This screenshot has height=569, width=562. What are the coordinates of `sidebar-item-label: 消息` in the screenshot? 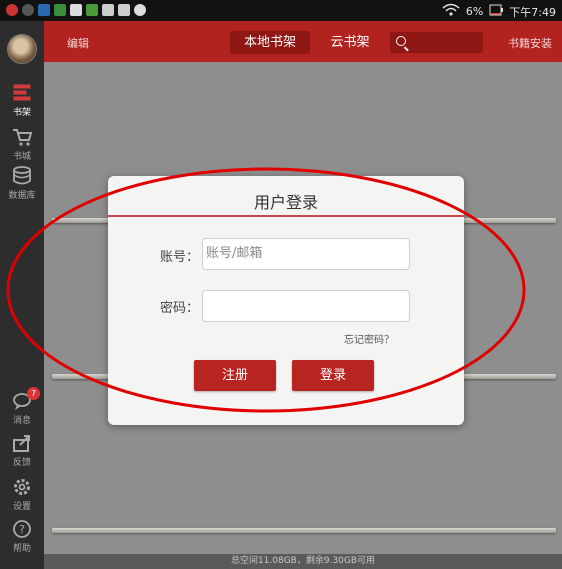 It's located at (21, 421).